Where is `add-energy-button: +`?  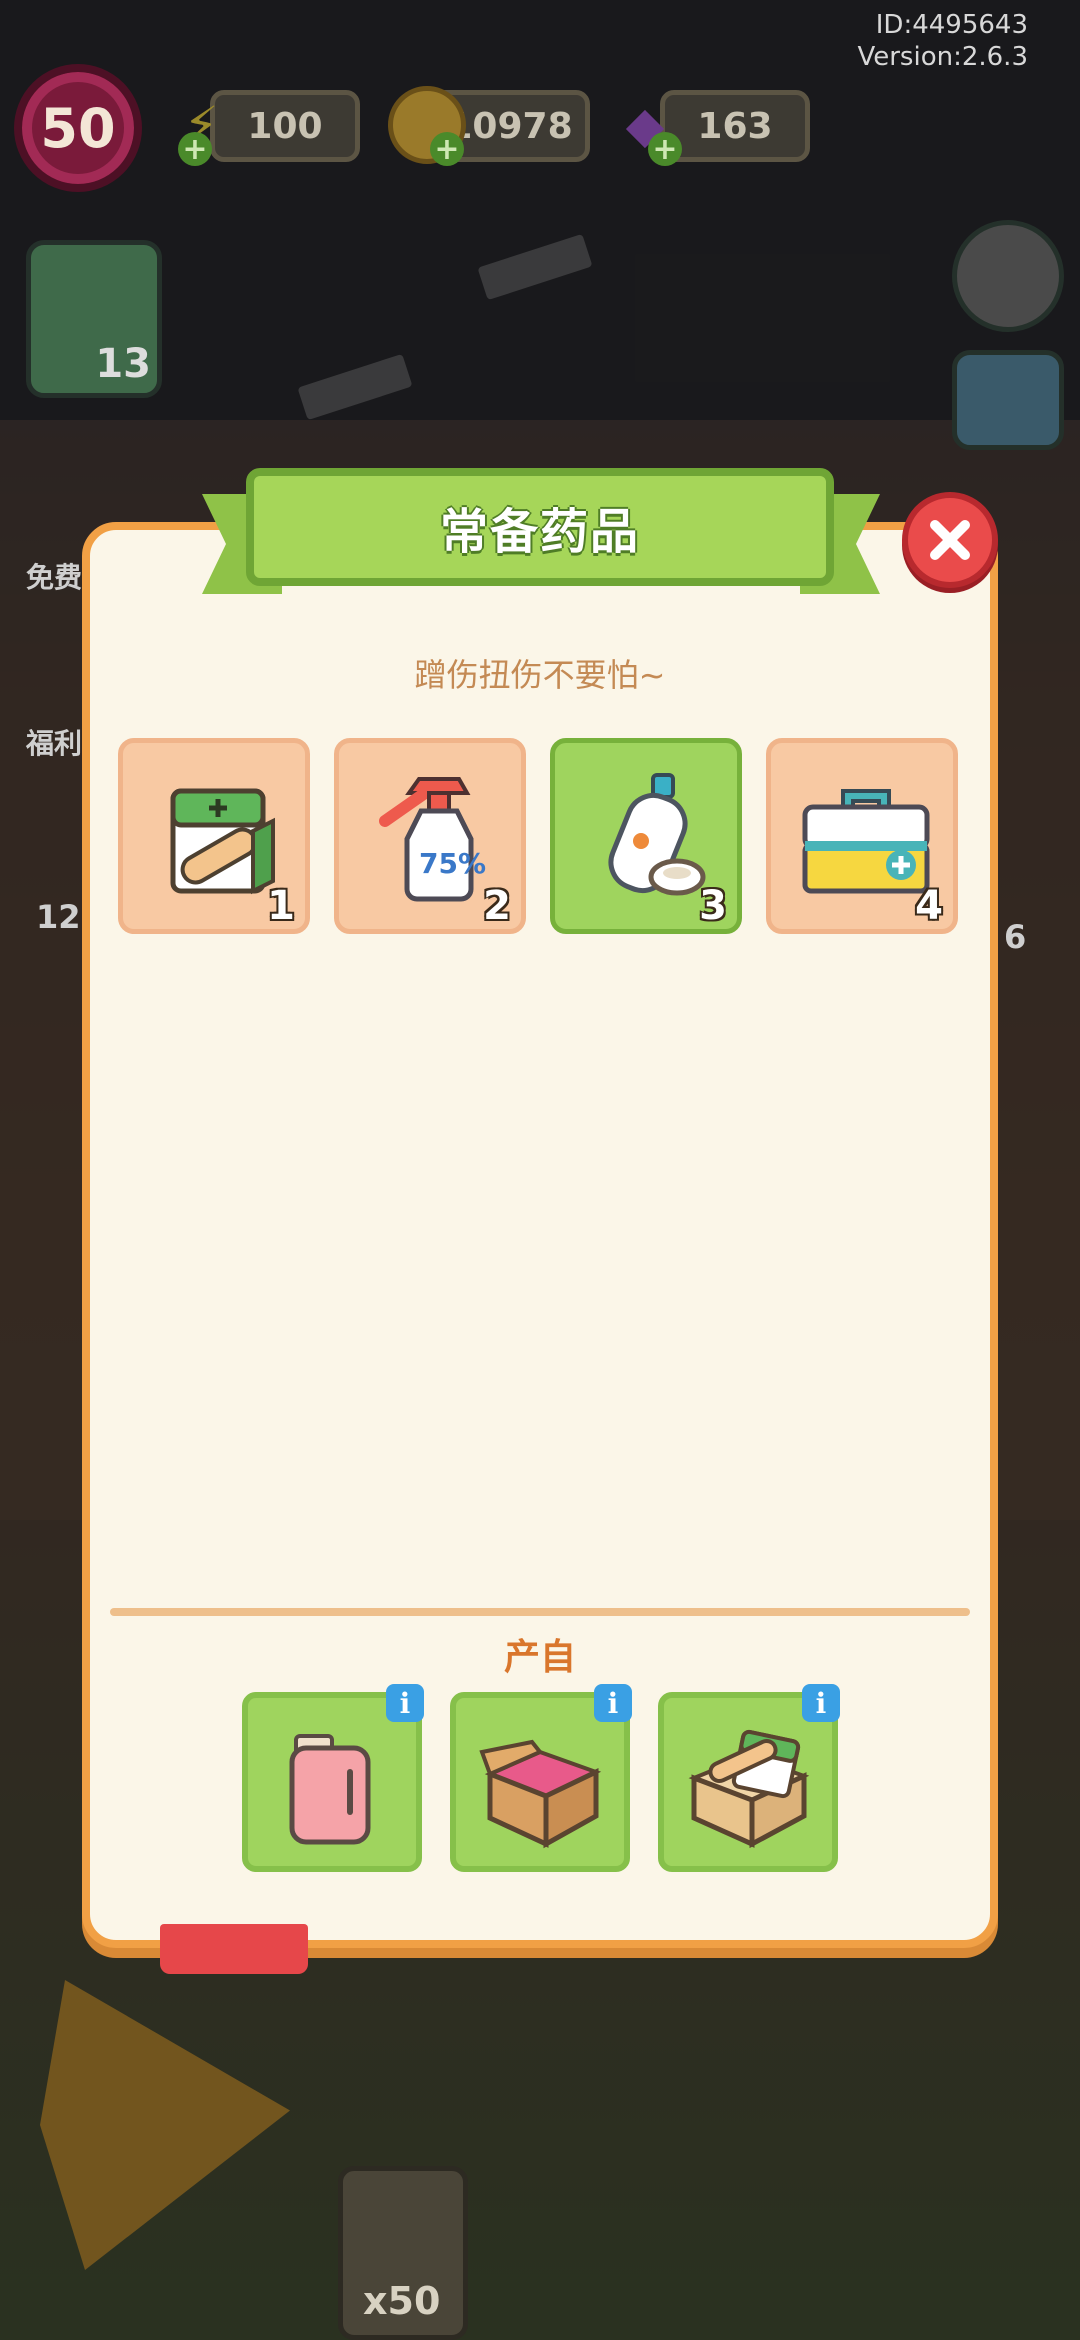
add-energy-button: + is located at coordinates (195, 149).